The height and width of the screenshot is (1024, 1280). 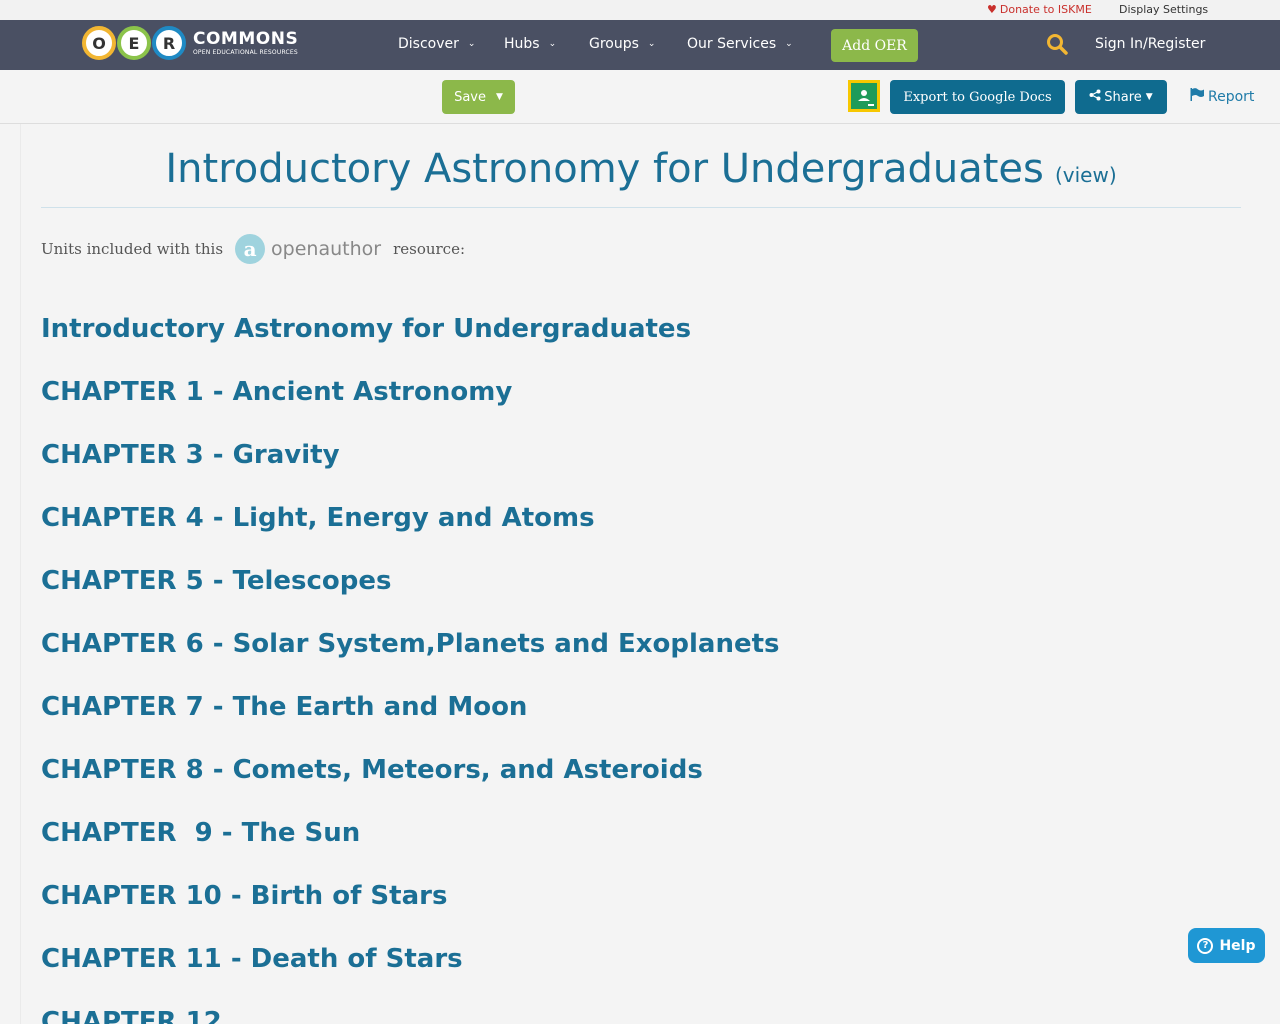 I want to click on donate-label: Donate to ISKME, so click(x=1045, y=9).